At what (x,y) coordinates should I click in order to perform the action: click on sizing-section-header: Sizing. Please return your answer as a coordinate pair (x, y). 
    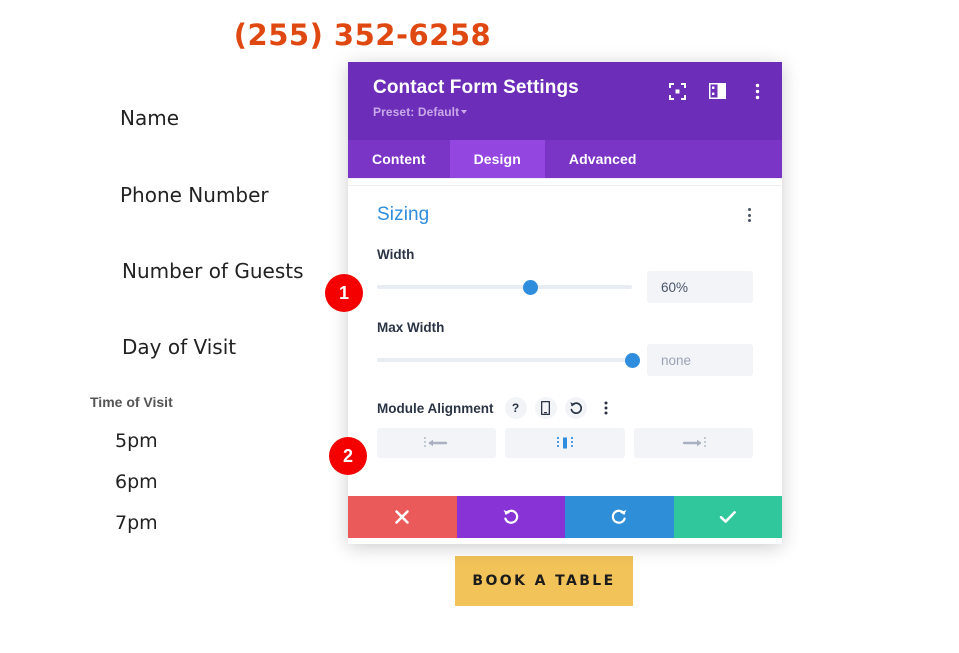
    Looking at the image, I should click on (565, 204).